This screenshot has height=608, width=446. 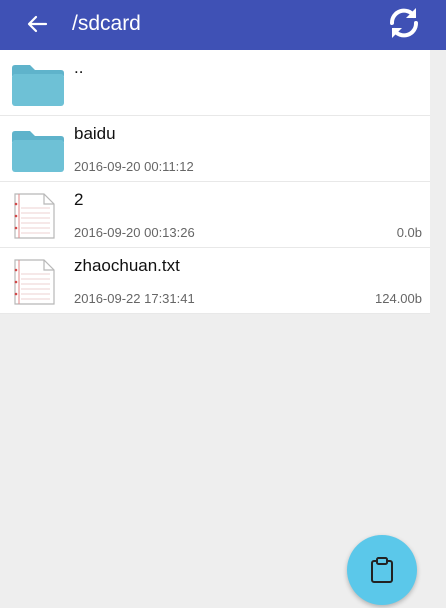 I want to click on list-item-parent: .., so click(x=215, y=83).